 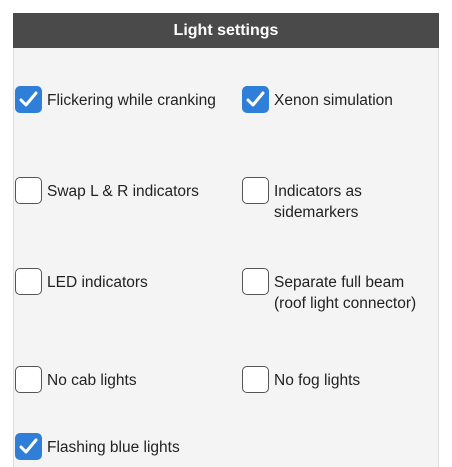 I want to click on option-led-indicators: LED indicators, so click(x=124, y=281).